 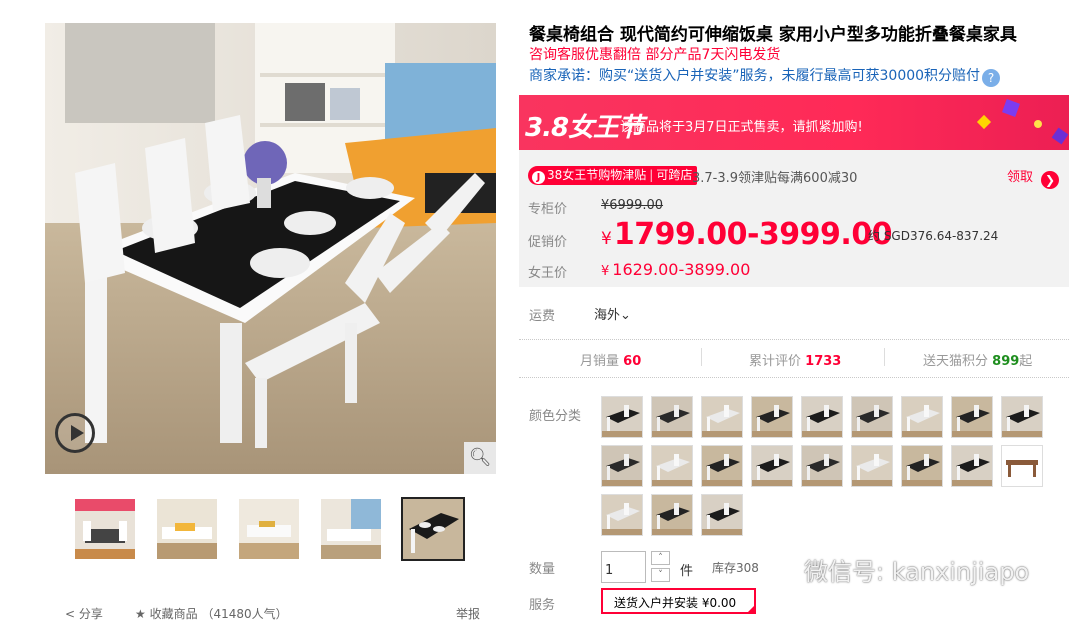 What do you see at coordinates (1050, 180) in the screenshot?
I see `chevron-right-icon: ❯` at bounding box center [1050, 180].